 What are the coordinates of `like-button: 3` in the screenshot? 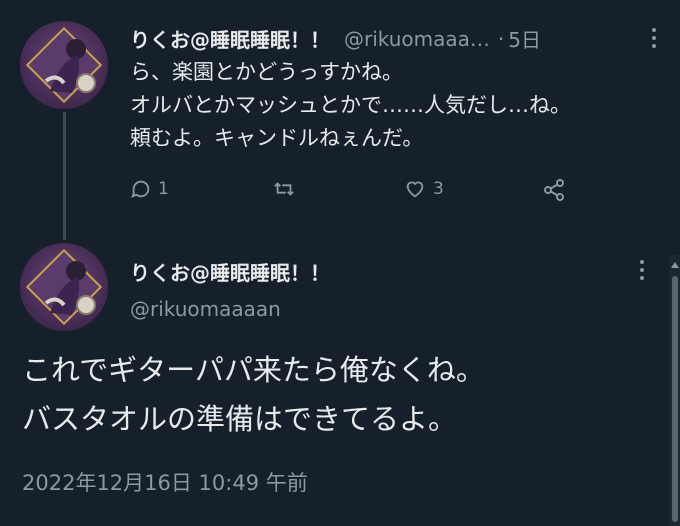 It's located at (423, 189).